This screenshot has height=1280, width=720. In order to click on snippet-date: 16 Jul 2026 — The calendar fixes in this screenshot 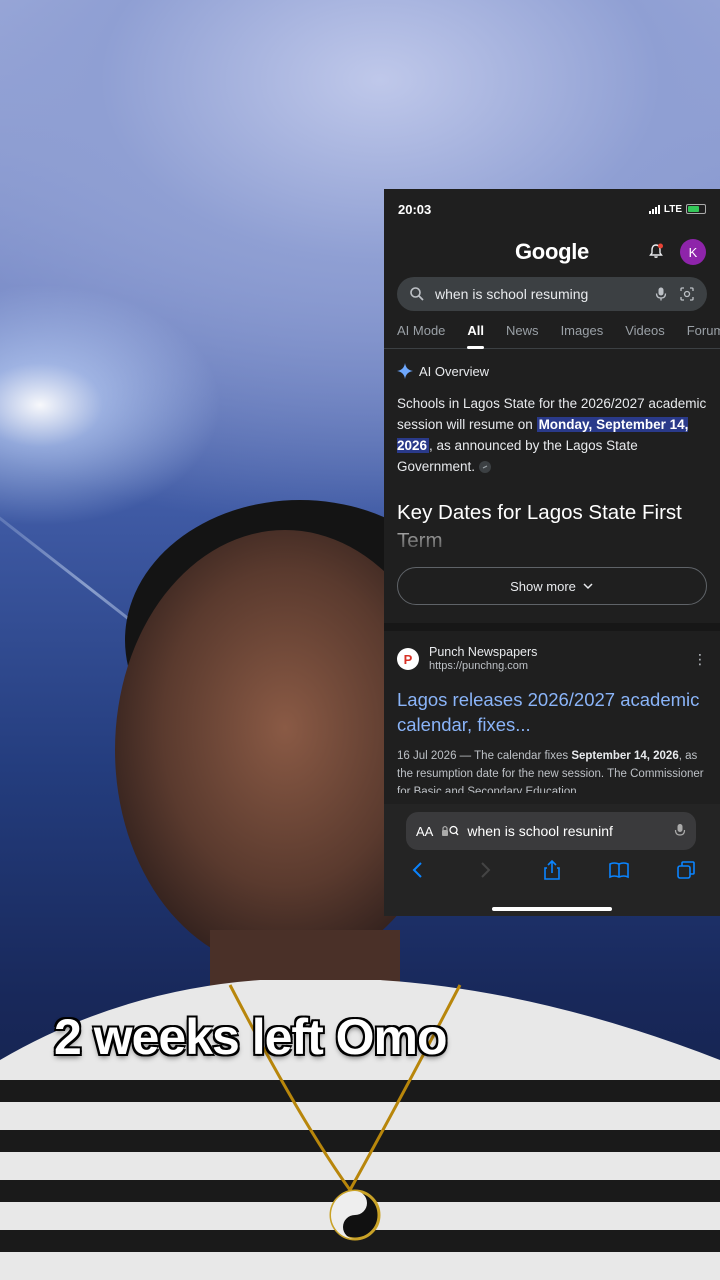, I will do `click(484, 756)`.